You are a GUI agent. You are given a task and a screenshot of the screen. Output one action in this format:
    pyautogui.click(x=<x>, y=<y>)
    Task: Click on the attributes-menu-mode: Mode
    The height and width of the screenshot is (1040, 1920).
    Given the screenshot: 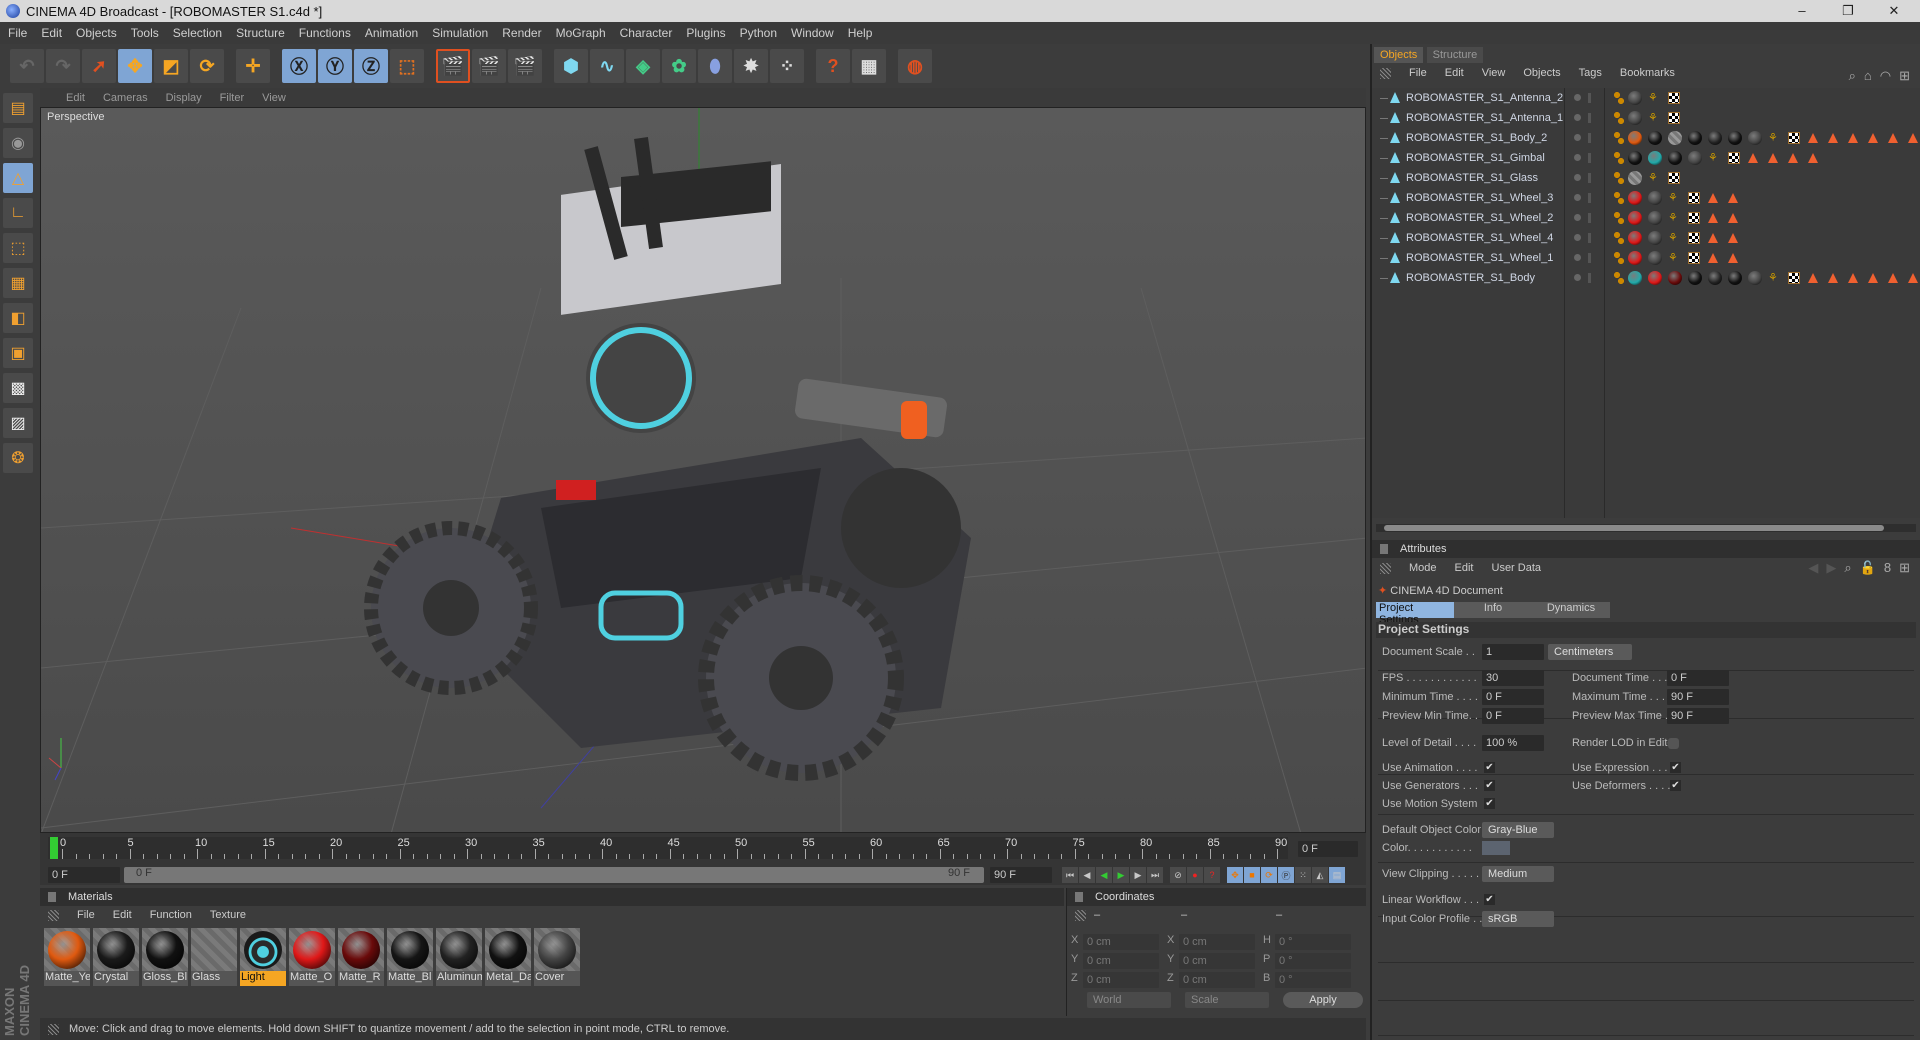 What is the action you would take?
    pyautogui.click(x=1423, y=568)
    